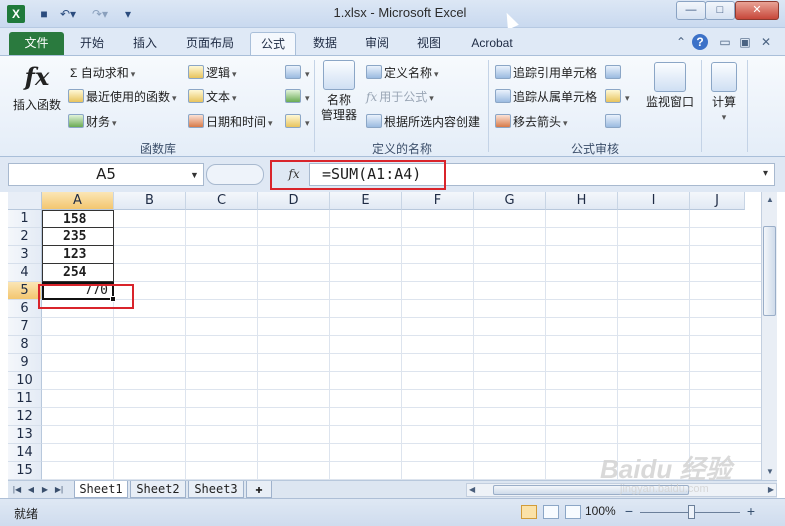  Describe the element at coordinates (235, 174) in the screenshot. I see `formula-bar-resize-handle` at that location.